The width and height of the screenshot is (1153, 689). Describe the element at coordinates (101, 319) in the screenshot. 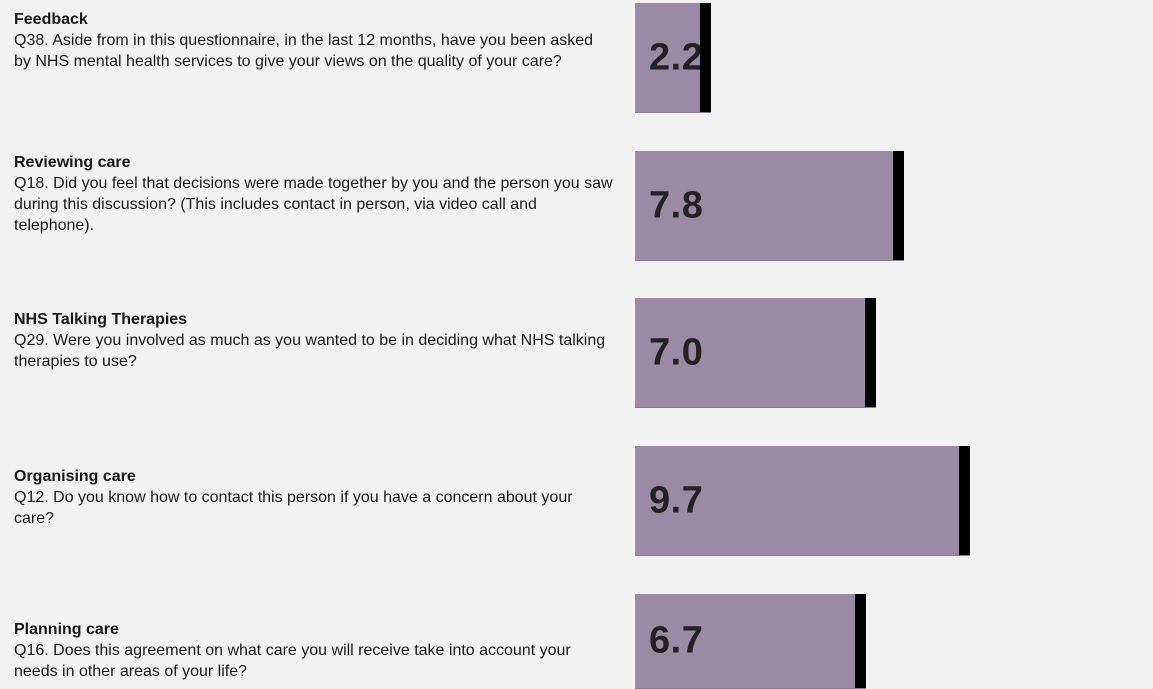

I see `row-title: NHS Talking Therapies` at that location.